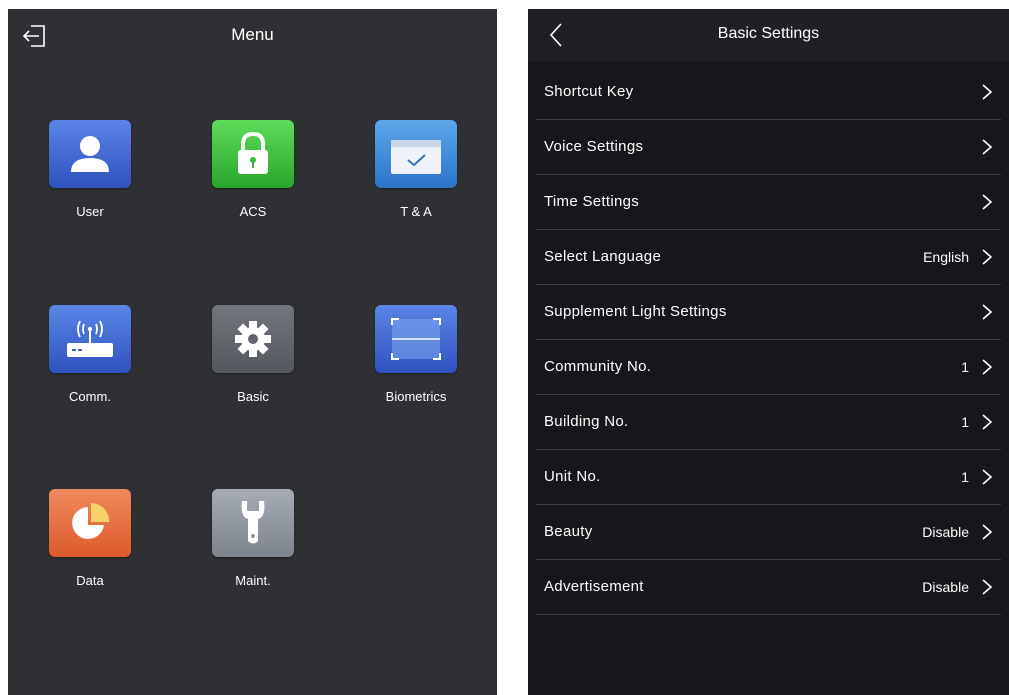  What do you see at coordinates (90, 211) in the screenshot?
I see `menu-tile-label: User` at bounding box center [90, 211].